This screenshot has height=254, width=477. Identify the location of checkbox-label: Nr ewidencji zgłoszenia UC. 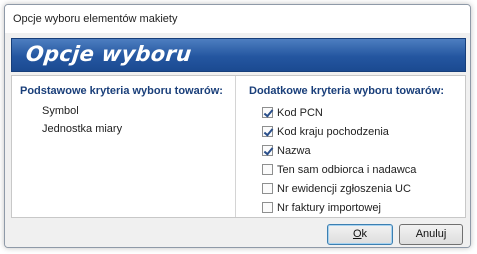
(344, 189).